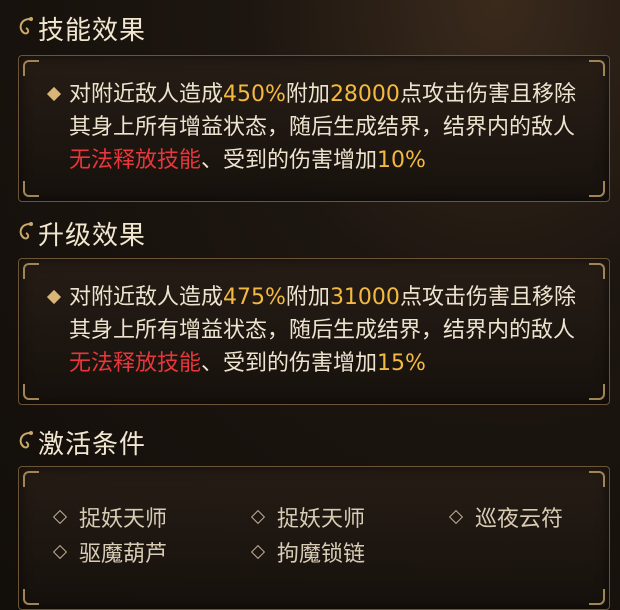 The image size is (620, 610). Describe the element at coordinates (80, 28) in the screenshot. I see `skill-effect-title: 技能效果` at that location.